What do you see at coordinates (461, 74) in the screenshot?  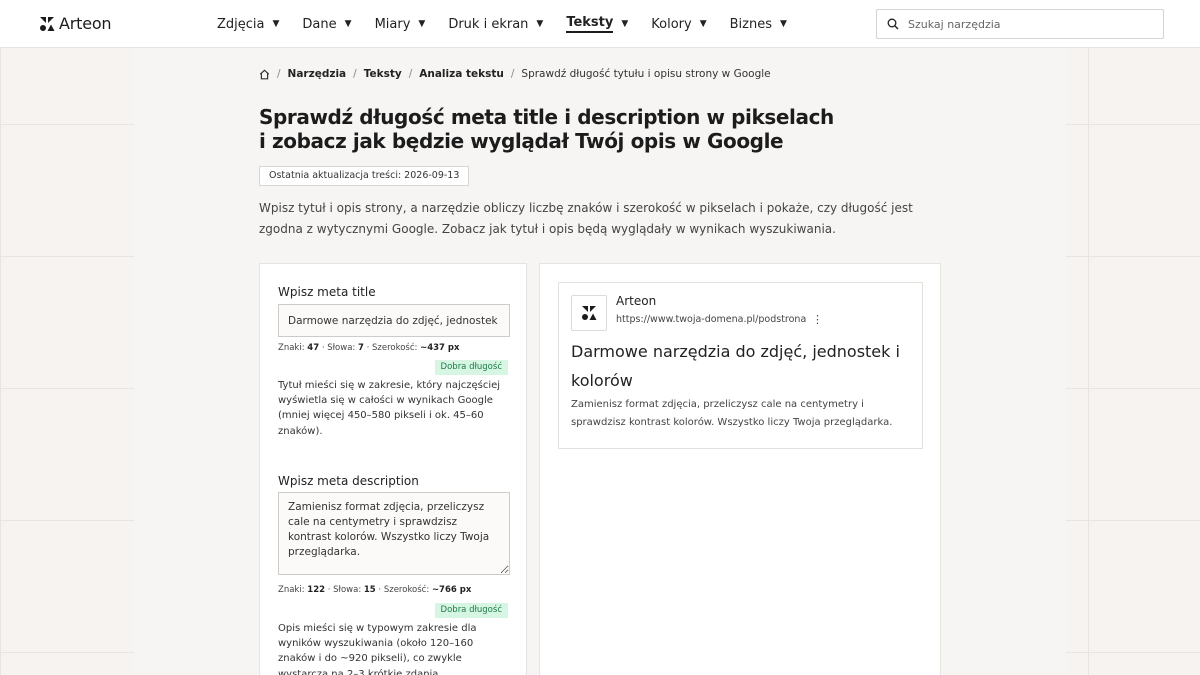 I see `breadcrumb-link-analiza-tekstu: Analiza tekstu` at bounding box center [461, 74].